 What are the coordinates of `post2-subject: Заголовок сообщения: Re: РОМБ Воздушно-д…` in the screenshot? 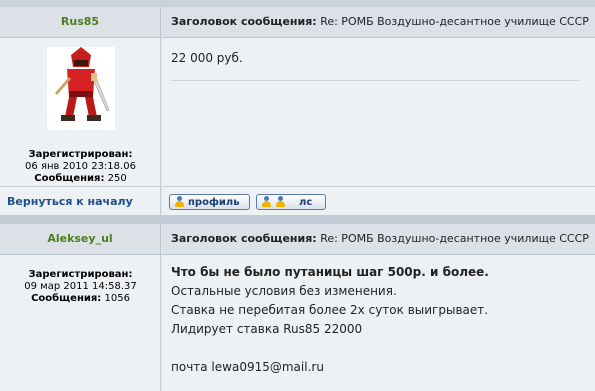 It's located at (380, 239).